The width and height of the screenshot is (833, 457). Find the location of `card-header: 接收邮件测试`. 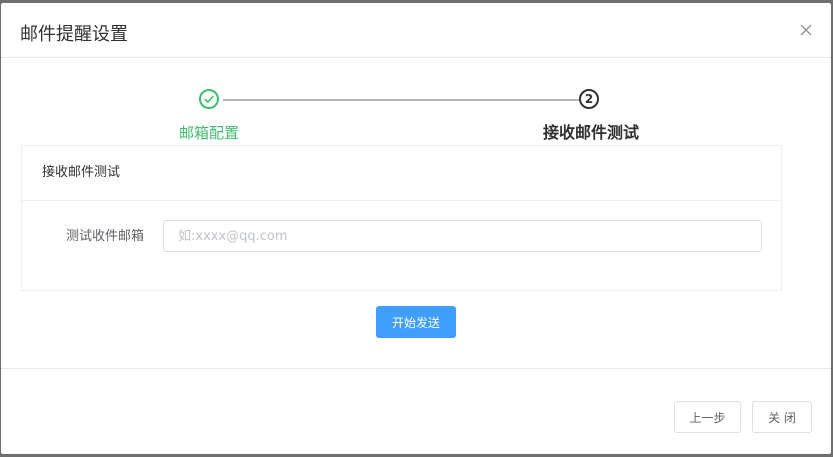

card-header: 接收邮件测试 is located at coordinates (401, 173).